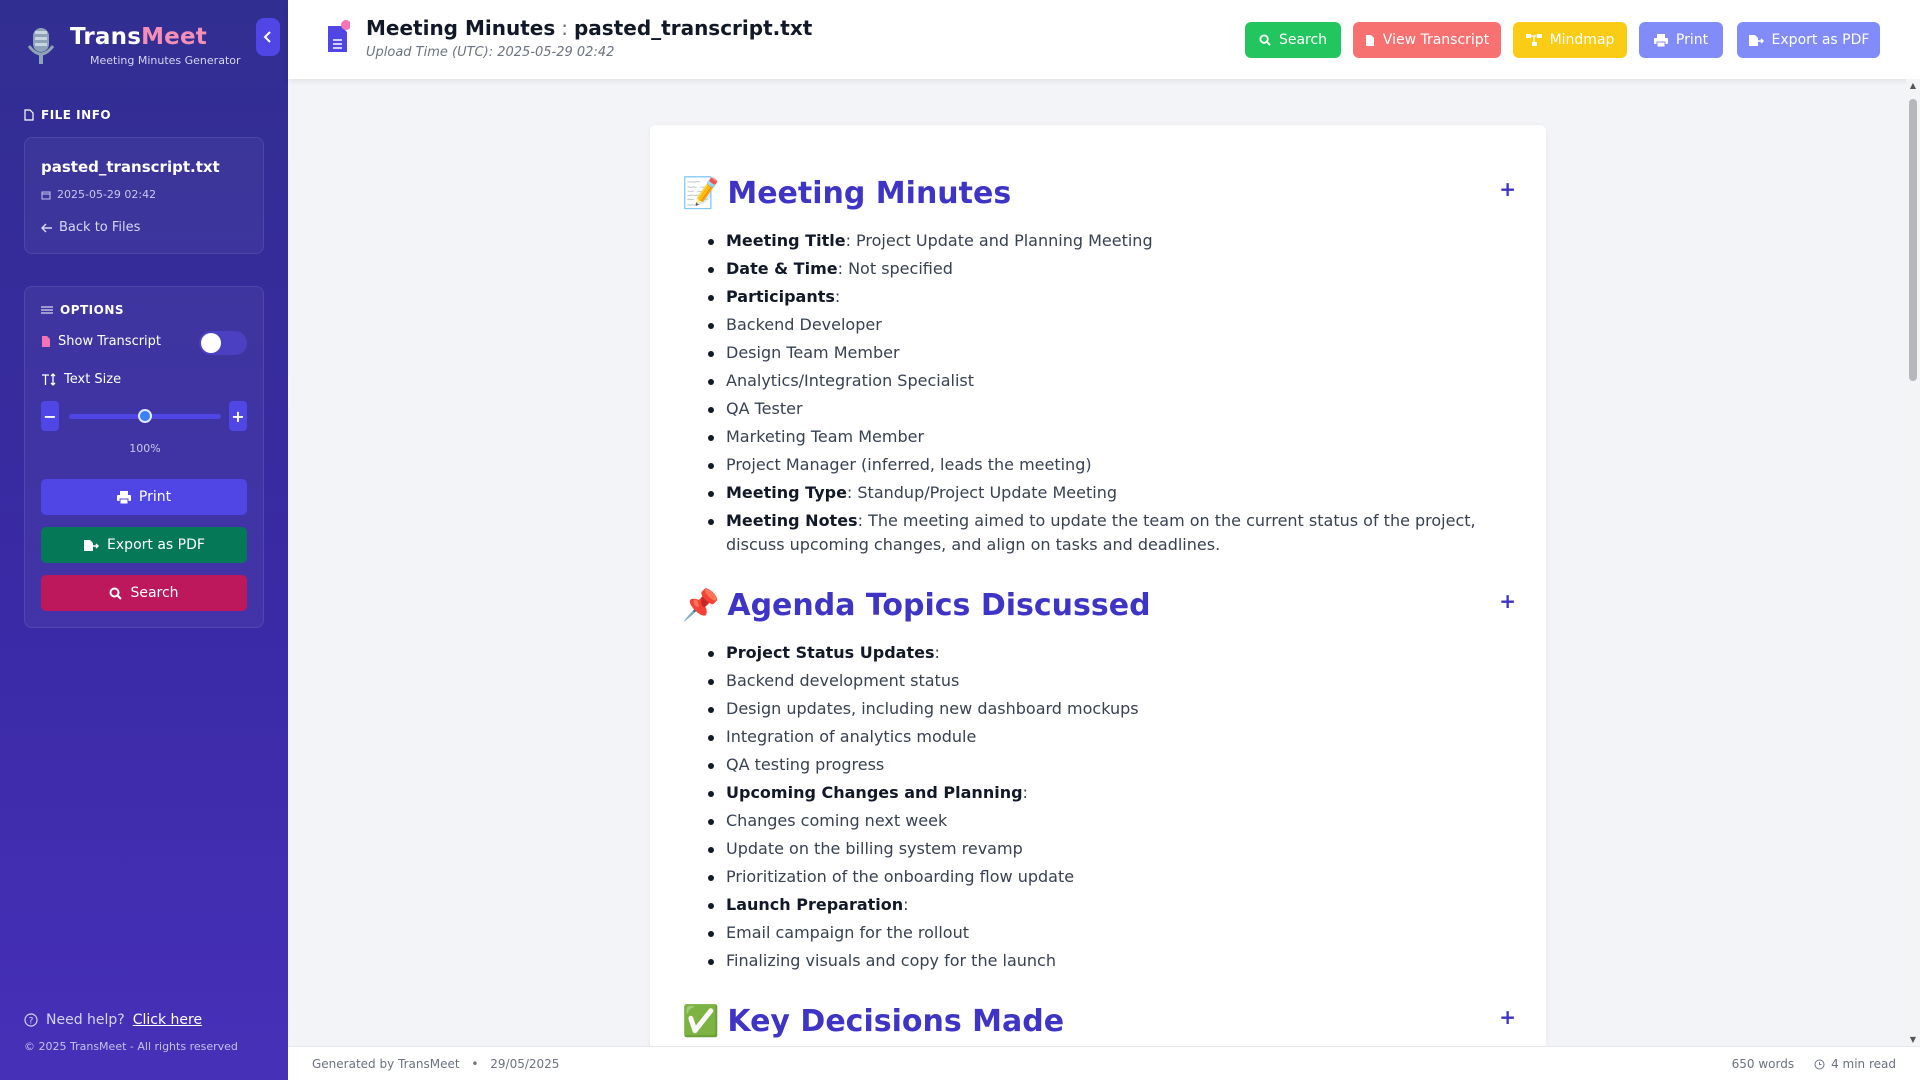 The width and height of the screenshot is (1920, 1080). What do you see at coordinates (490, 52) in the screenshot?
I see `upload-time: Upload Time (UTC): 2025-05-29 02:42` at bounding box center [490, 52].